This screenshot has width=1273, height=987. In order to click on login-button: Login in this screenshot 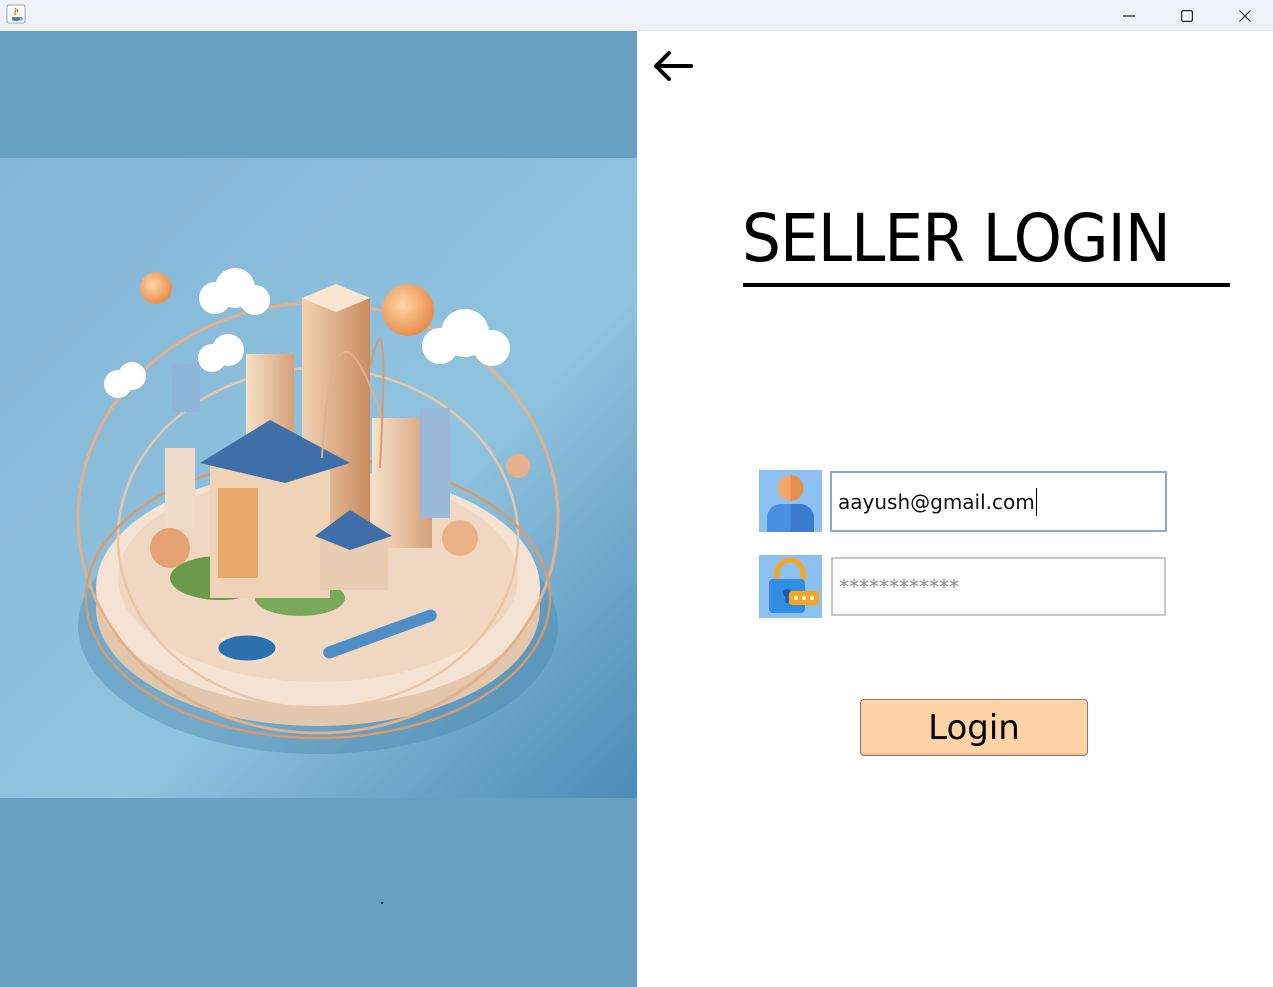, I will do `click(974, 727)`.